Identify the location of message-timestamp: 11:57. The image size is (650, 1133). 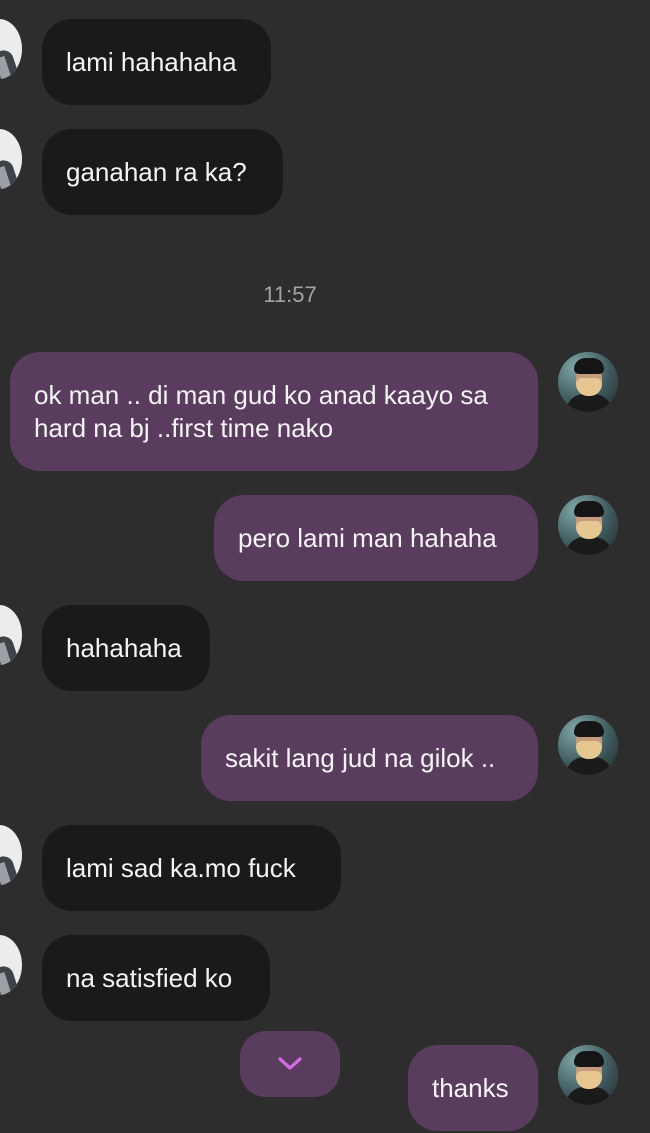
(290, 294).